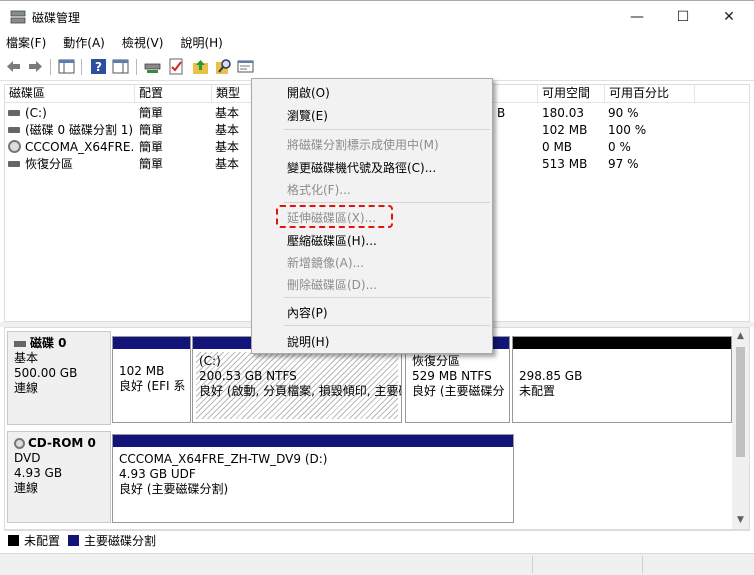 Image resolution: width=754 pixels, height=575 pixels. Describe the element at coordinates (42, 541) in the screenshot. I see `legend-label-unallocated: 未配置` at that location.